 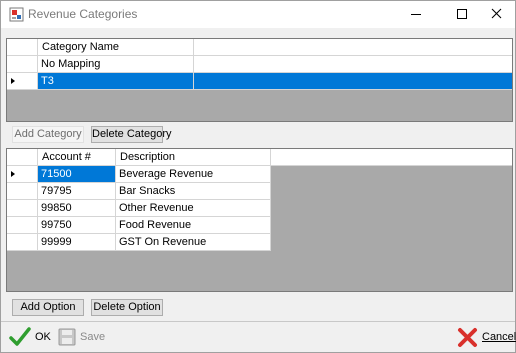 What do you see at coordinates (20, 336) in the screenshot?
I see `checkmark-icon` at bounding box center [20, 336].